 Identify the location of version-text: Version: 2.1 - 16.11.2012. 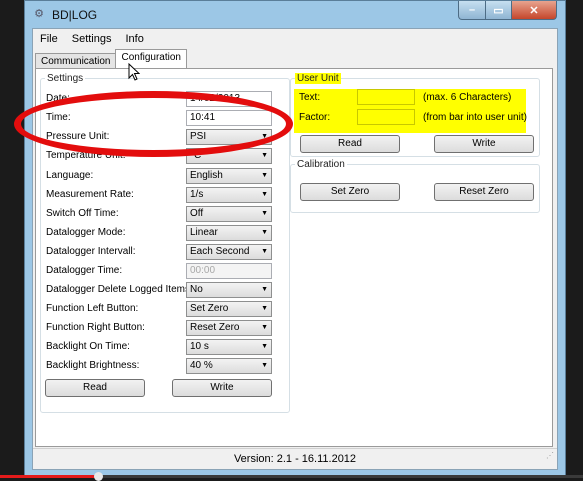
(295, 459).